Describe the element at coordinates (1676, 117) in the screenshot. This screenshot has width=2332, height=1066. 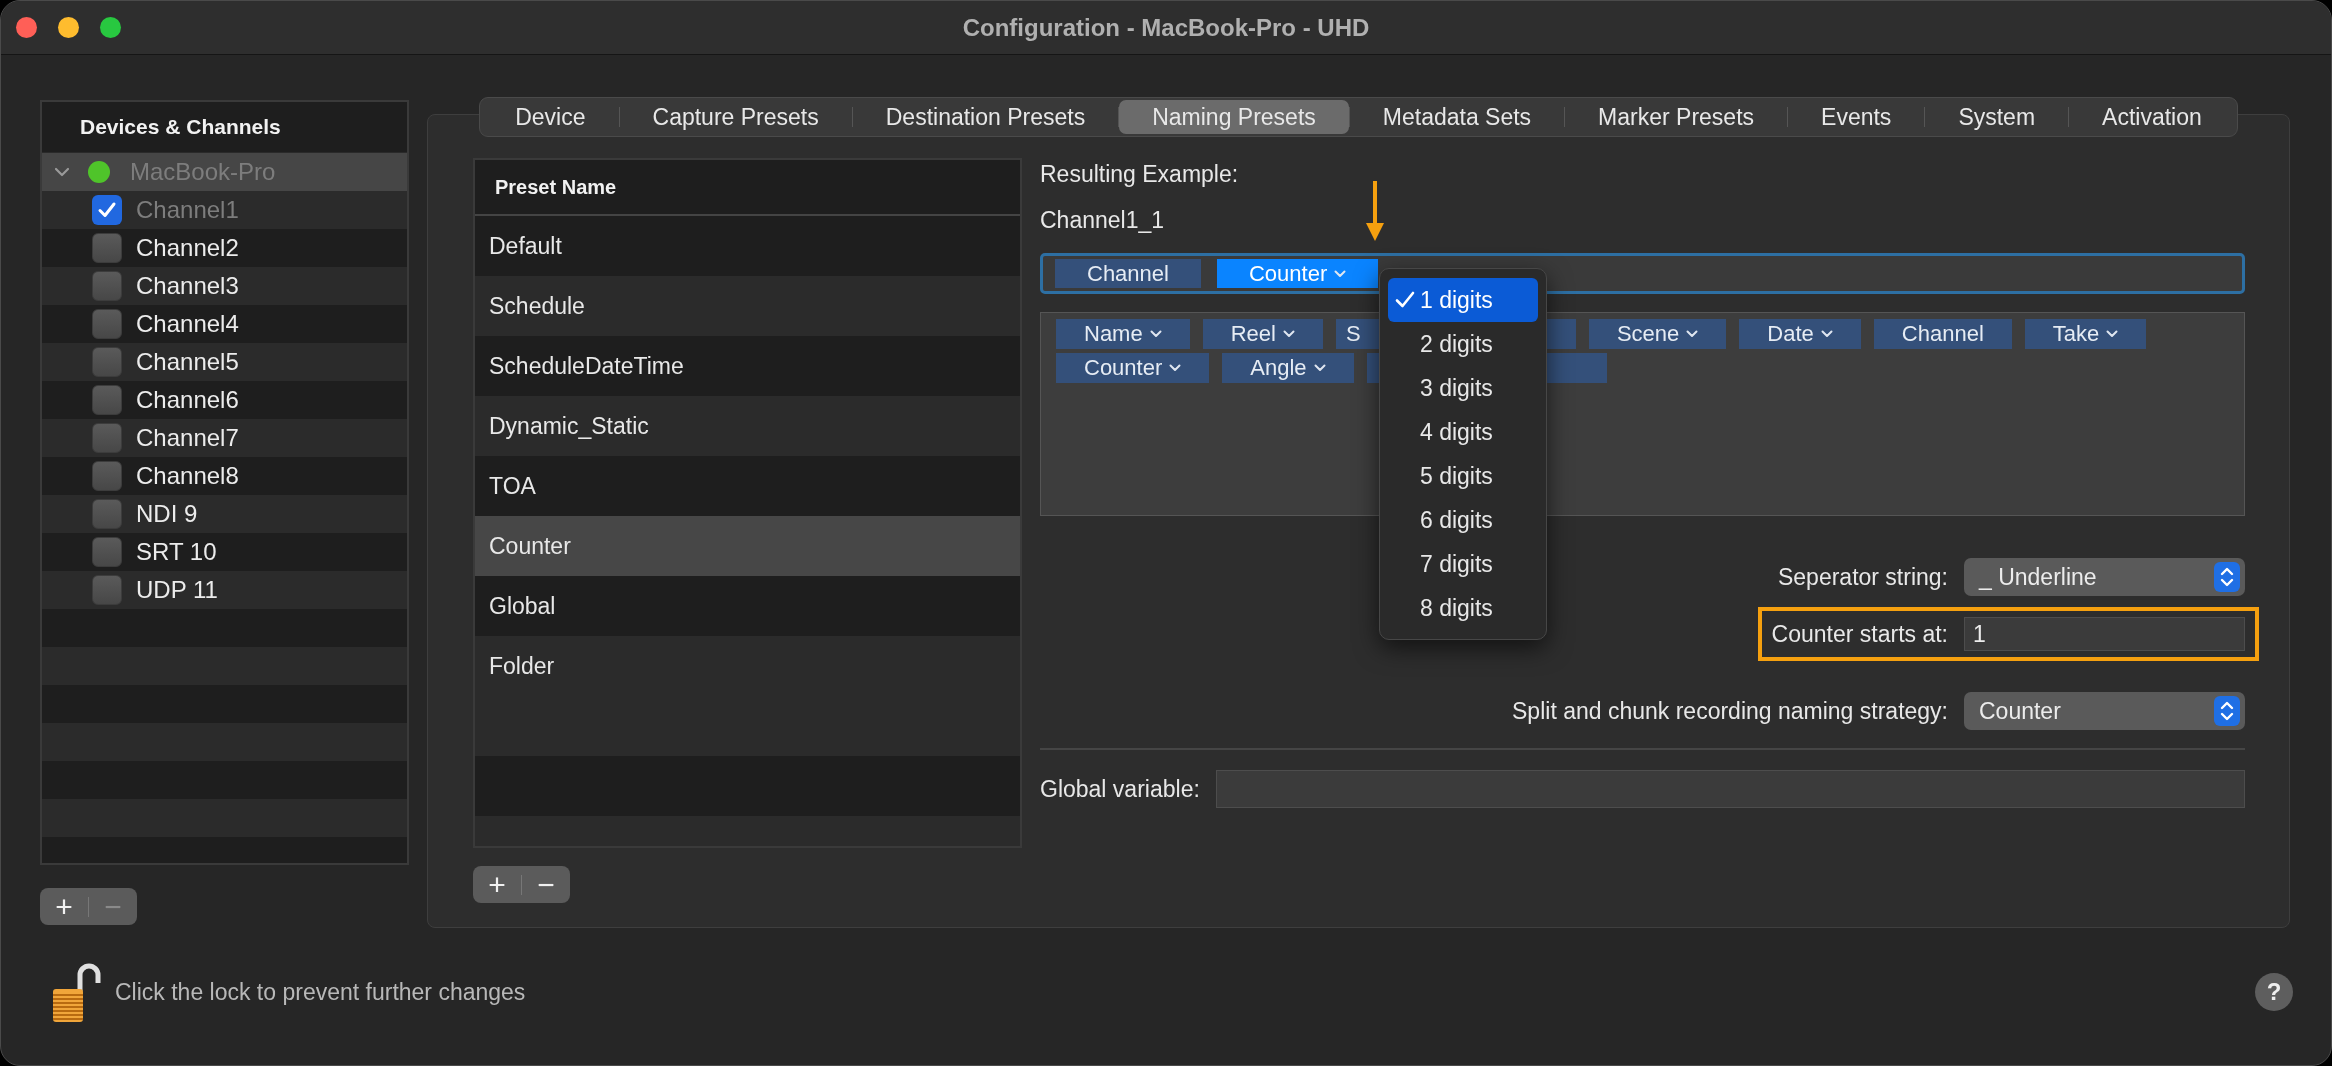
I see `tab: Marker Presets` at that location.